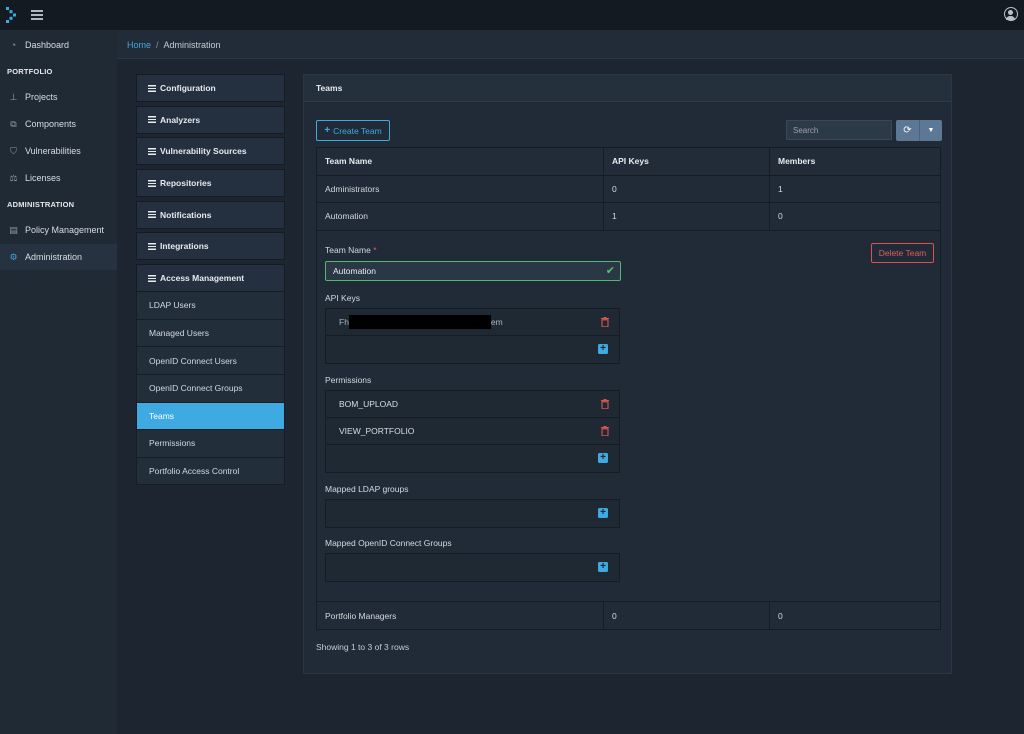  Describe the element at coordinates (180, 119) in the screenshot. I see `menu-section-label: Analyzers` at that location.